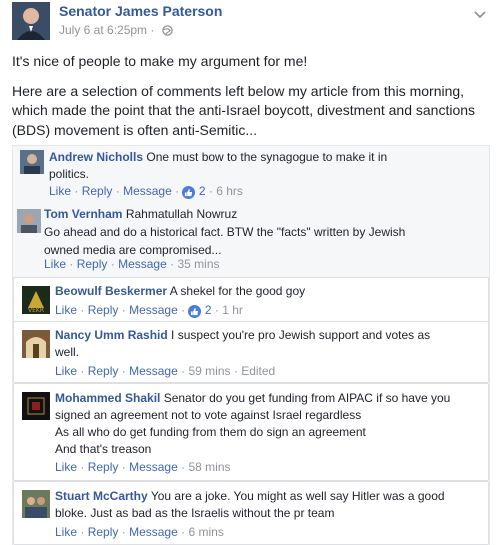 Image resolution: width=499 pixels, height=545 pixels. I want to click on comment-text: A shekel for the good goy, so click(237, 291).